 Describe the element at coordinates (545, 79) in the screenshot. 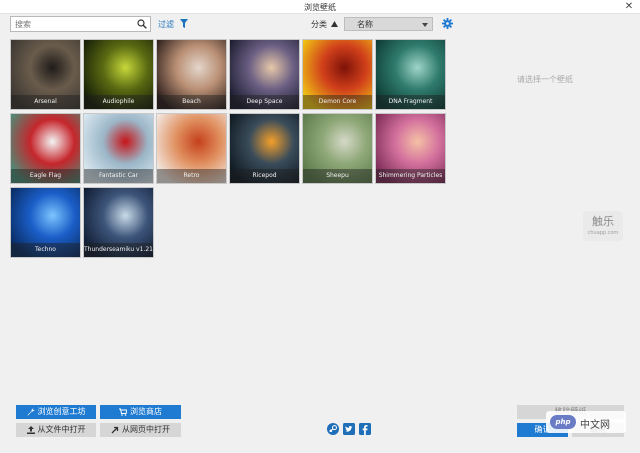

I see `preview-placeholder: 请选择一个壁纸` at that location.